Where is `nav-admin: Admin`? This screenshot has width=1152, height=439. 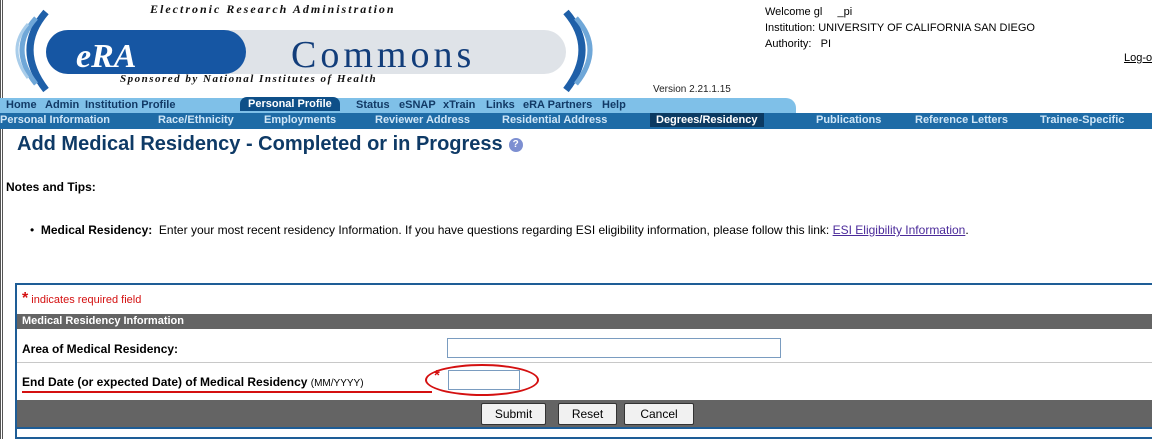 nav-admin: Admin is located at coordinates (62, 105).